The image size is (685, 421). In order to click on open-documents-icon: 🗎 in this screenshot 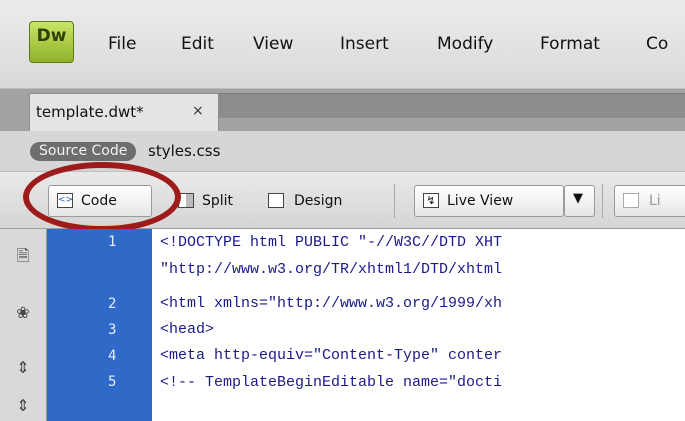, I will do `click(23, 256)`.